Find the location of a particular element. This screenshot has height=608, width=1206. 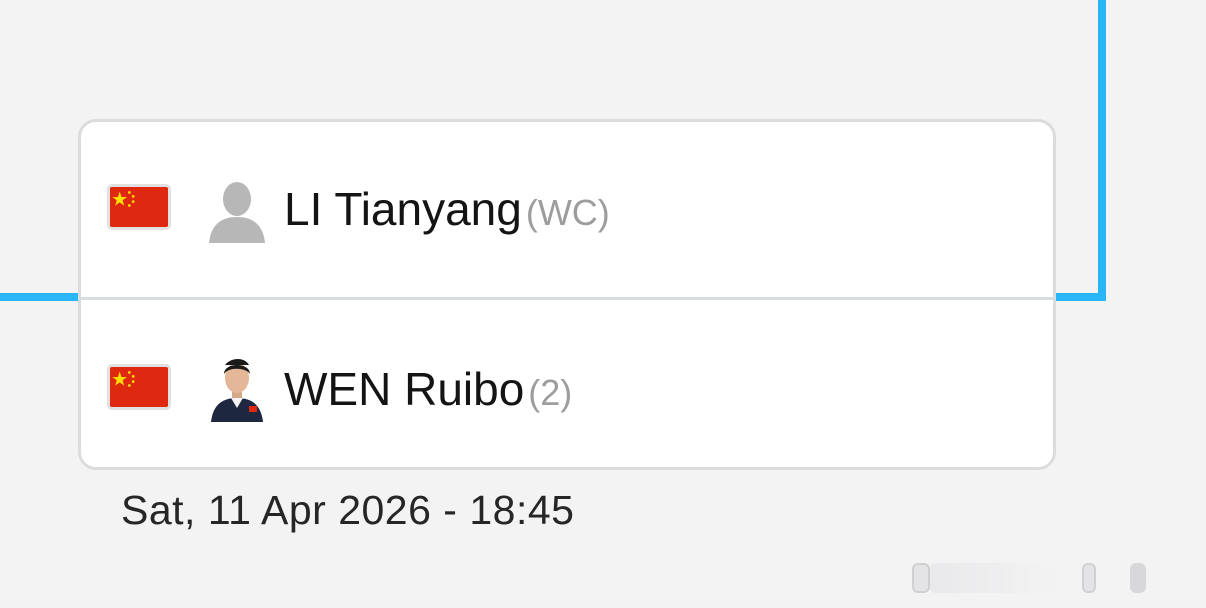

player-seed-tag: (WC) is located at coordinates (567, 212).